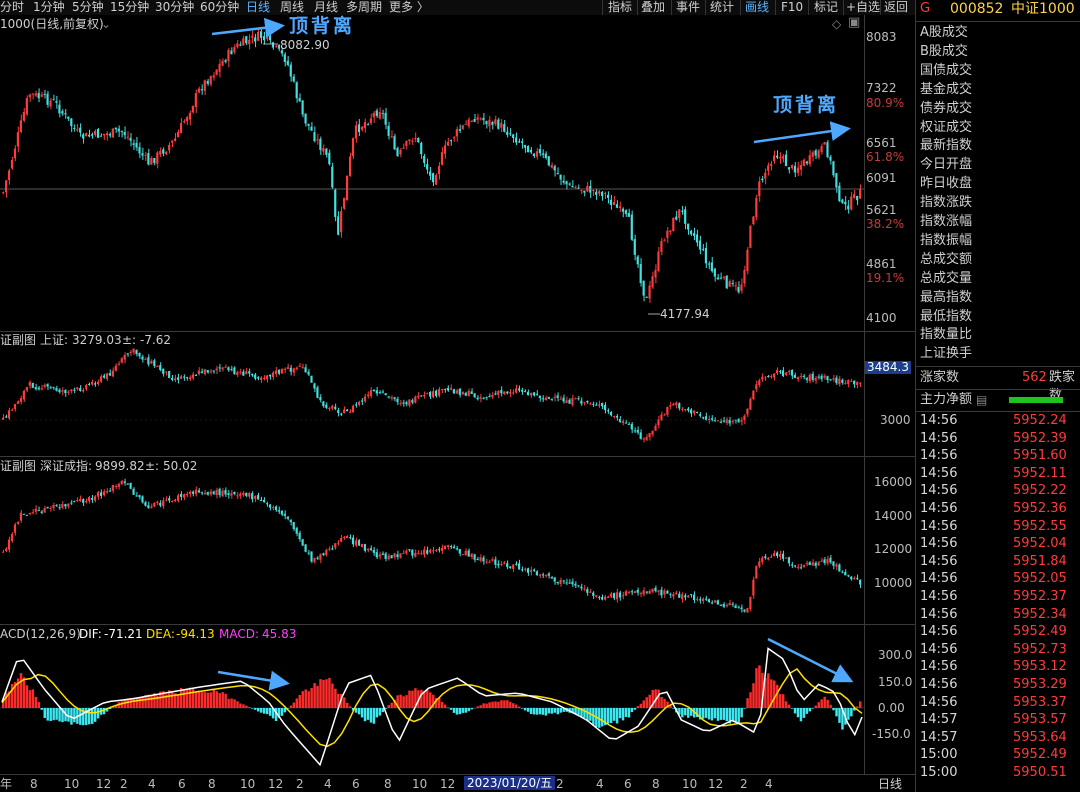  I want to click on tick-row: 14:56 5951.84, so click(998, 562).